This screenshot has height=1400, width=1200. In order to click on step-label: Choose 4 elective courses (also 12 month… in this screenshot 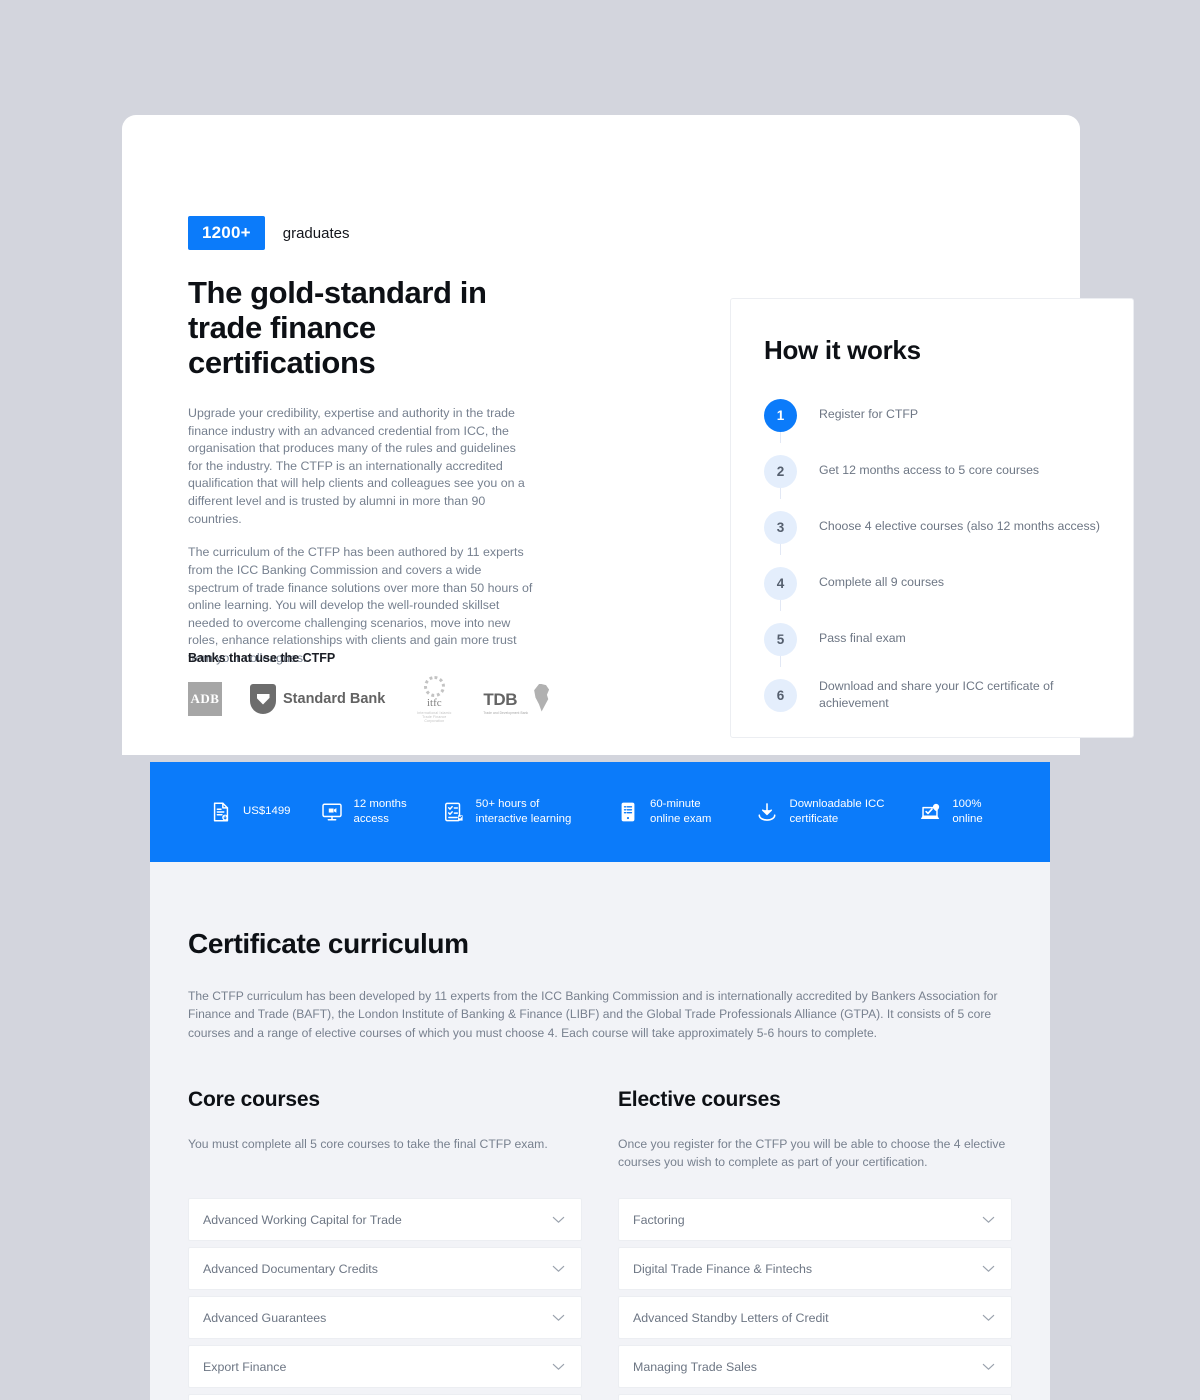, I will do `click(959, 526)`.